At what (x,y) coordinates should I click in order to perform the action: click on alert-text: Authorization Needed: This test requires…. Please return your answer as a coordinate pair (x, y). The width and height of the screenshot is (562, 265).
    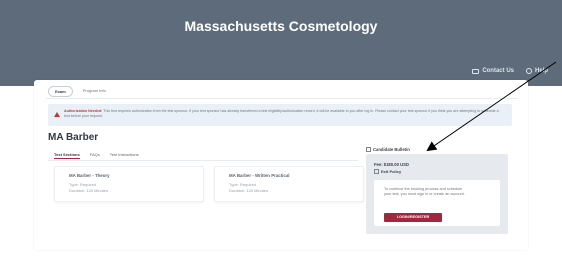
    Looking at the image, I should click on (284, 114).